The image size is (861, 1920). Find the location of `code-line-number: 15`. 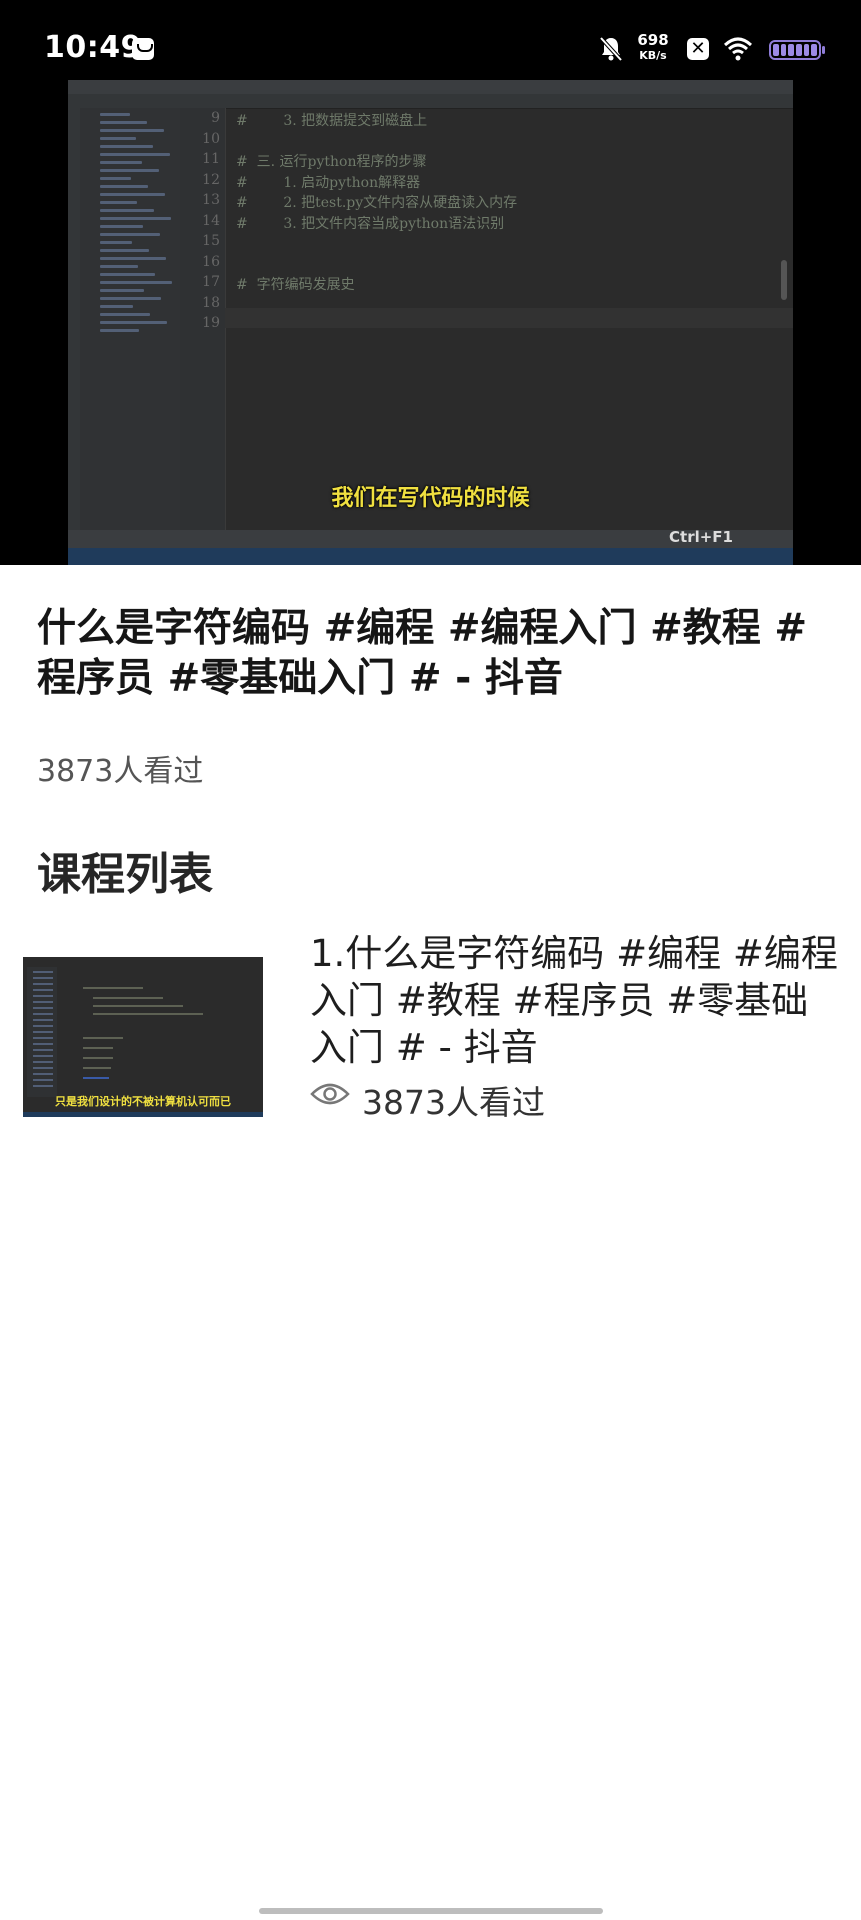

code-line-number: 15 is located at coordinates (211, 241).